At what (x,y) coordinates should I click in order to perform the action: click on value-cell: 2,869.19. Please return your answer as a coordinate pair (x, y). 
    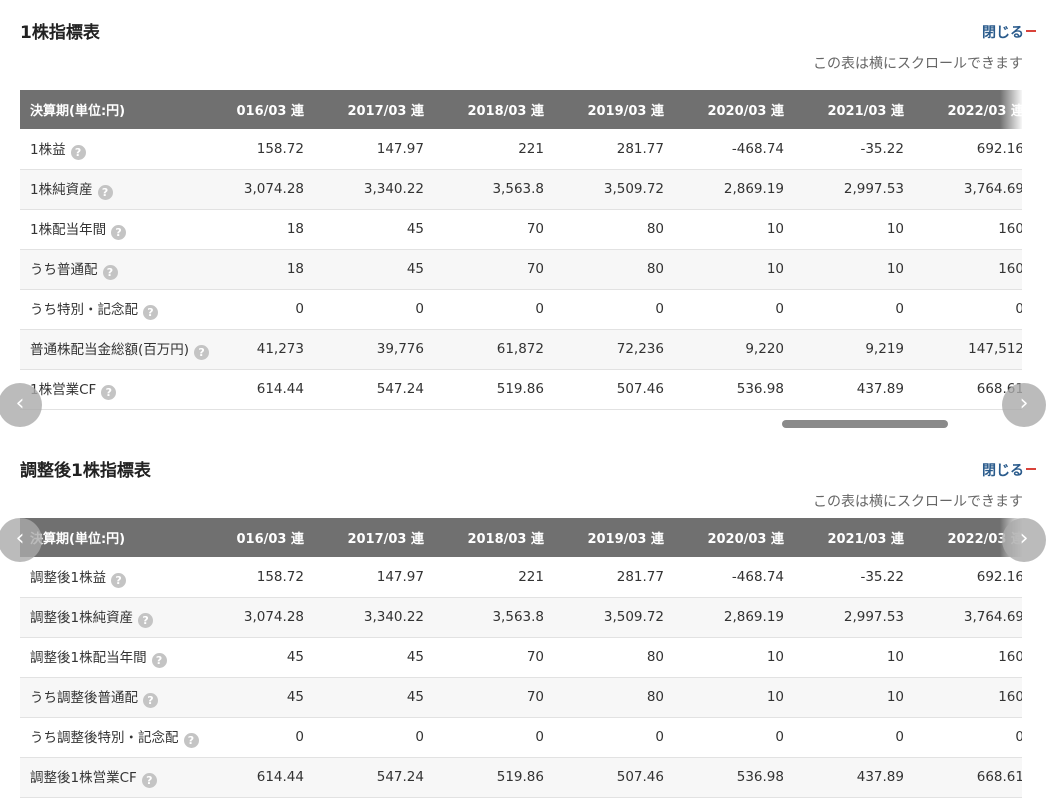
    Looking at the image, I should click on (753, 617).